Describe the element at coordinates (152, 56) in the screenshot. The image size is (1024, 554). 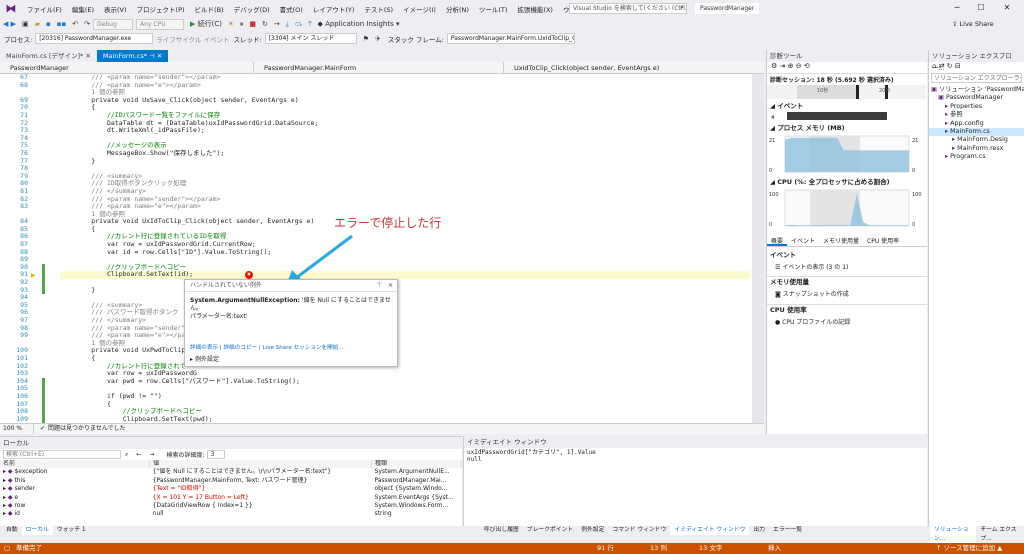
I see `pin-icon: ⊣` at that location.